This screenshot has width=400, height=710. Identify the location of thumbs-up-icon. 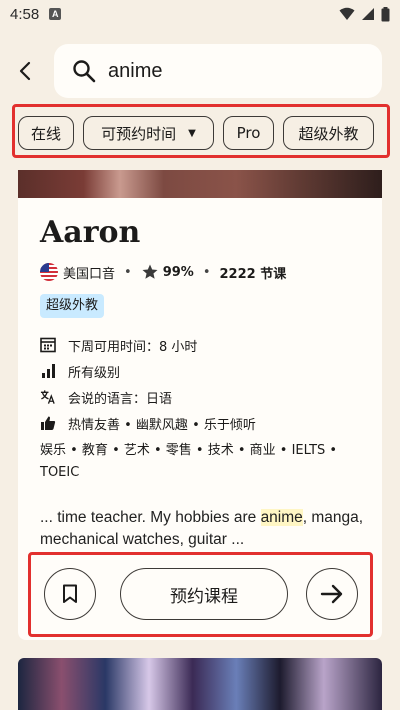
(48, 423).